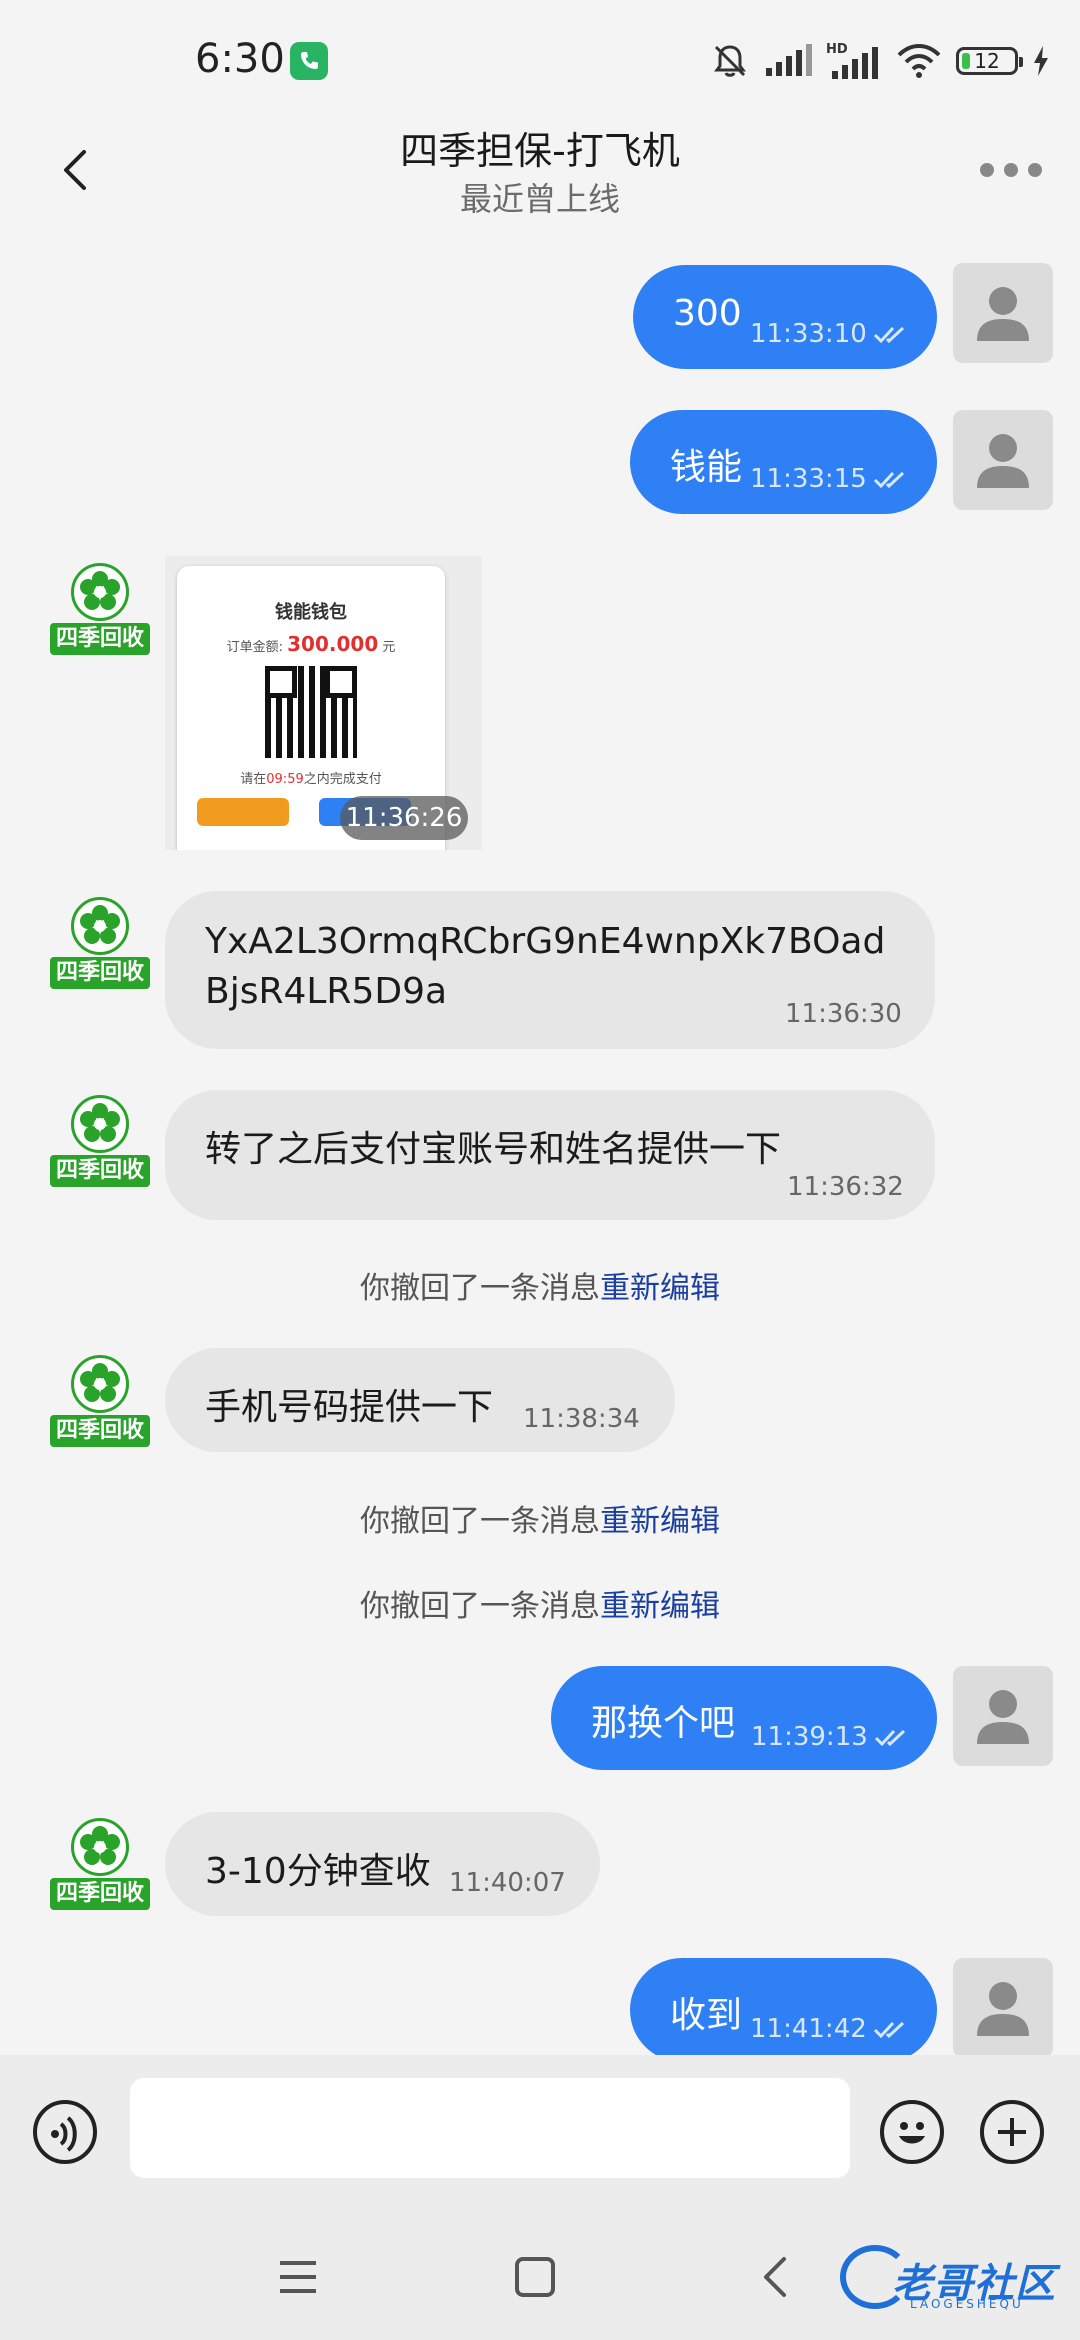 The height and width of the screenshot is (2340, 1080). I want to click on signal-icon, so click(789, 60).